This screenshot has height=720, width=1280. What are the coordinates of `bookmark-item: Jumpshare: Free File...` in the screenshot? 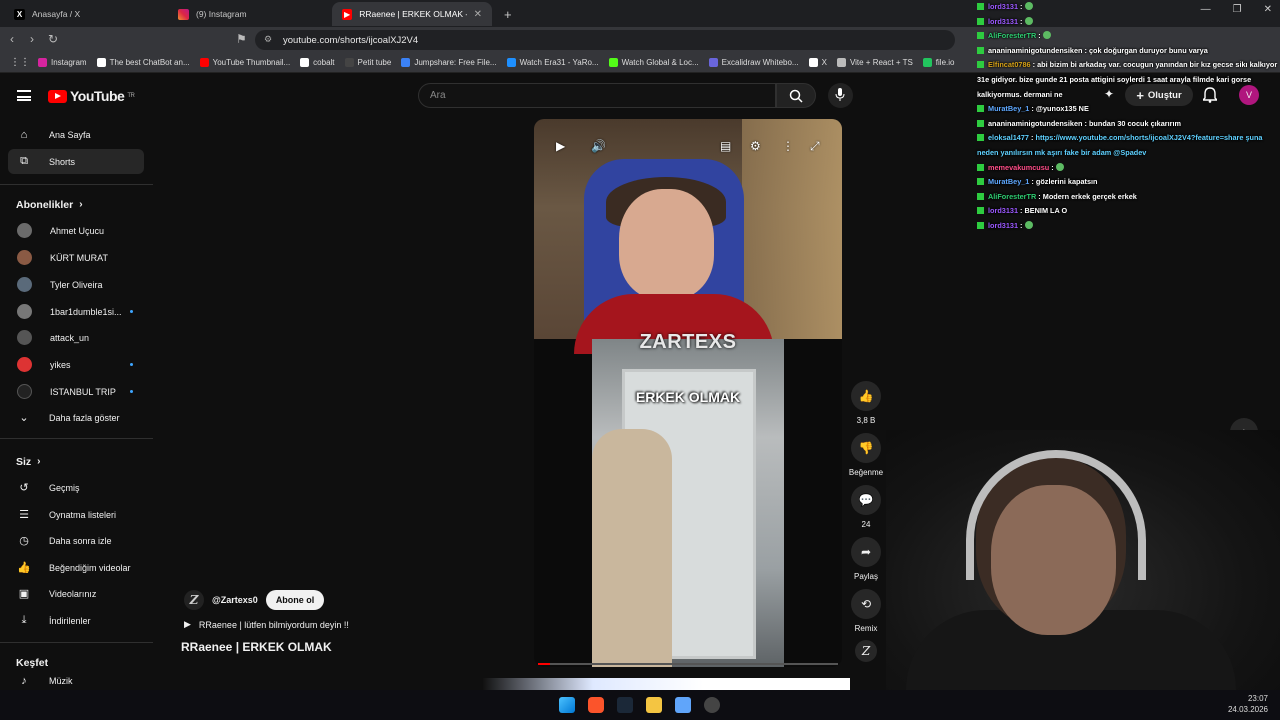 It's located at (449, 62).